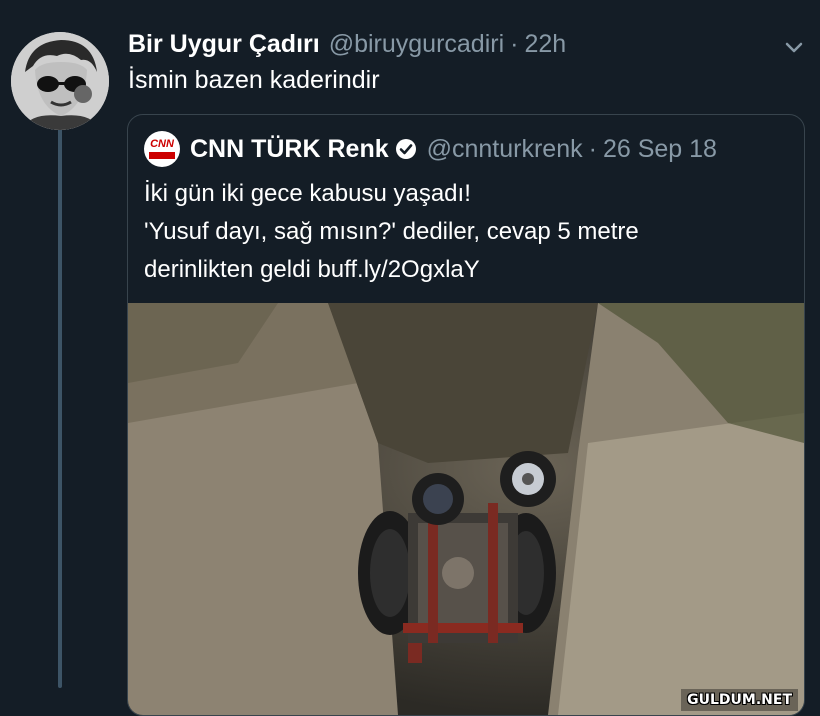 The width and height of the screenshot is (820, 716). What do you see at coordinates (289, 149) in the screenshot?
I see `quoted-display-name: CNN TÜRK Renk` at bounding box center [289, 149].